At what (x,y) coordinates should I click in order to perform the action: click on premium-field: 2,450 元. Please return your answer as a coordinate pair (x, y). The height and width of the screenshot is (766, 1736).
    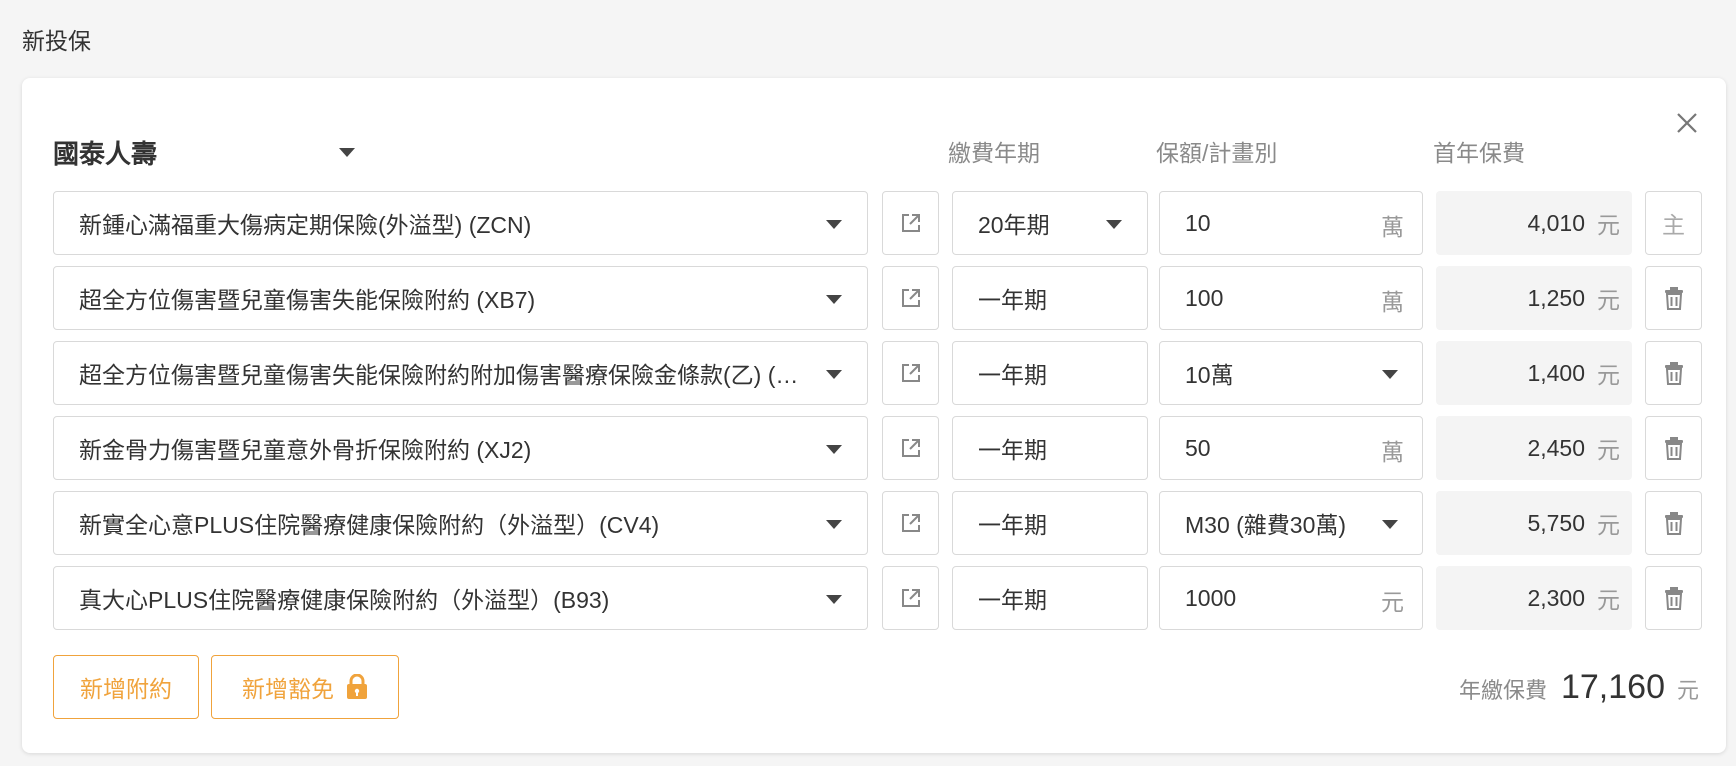
    Looking at the image, I should click on (1534, 448).